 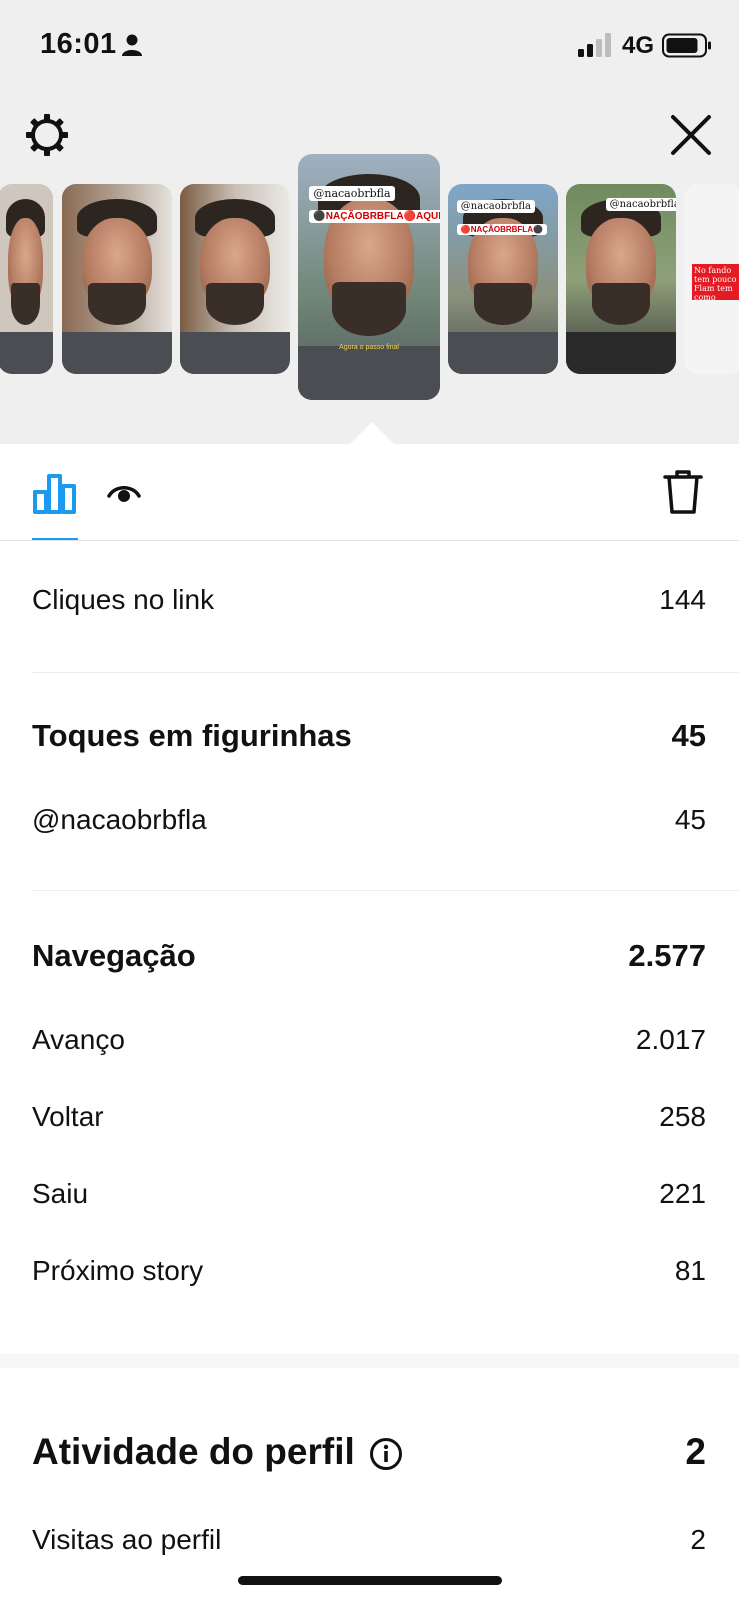 I want to click on status-time: 16:01, so click(x=78, y=44).